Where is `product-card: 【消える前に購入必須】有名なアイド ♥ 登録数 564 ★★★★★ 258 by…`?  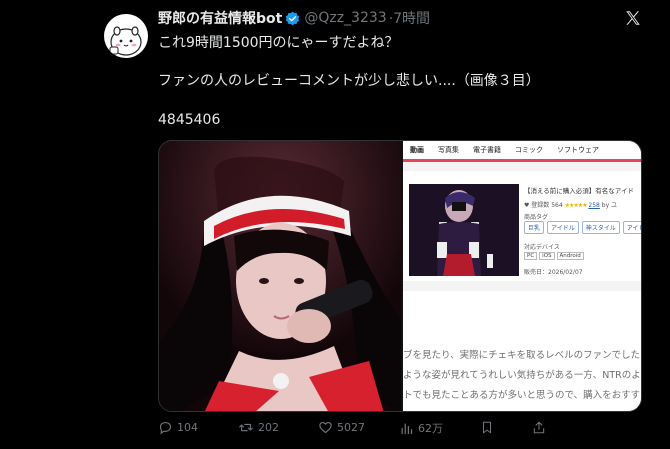
product-card: 【消える前に購入必須】有名なアイド ♥ 登録数 564 ★★★★★ 258 by… is located at coordinates (522, 226).